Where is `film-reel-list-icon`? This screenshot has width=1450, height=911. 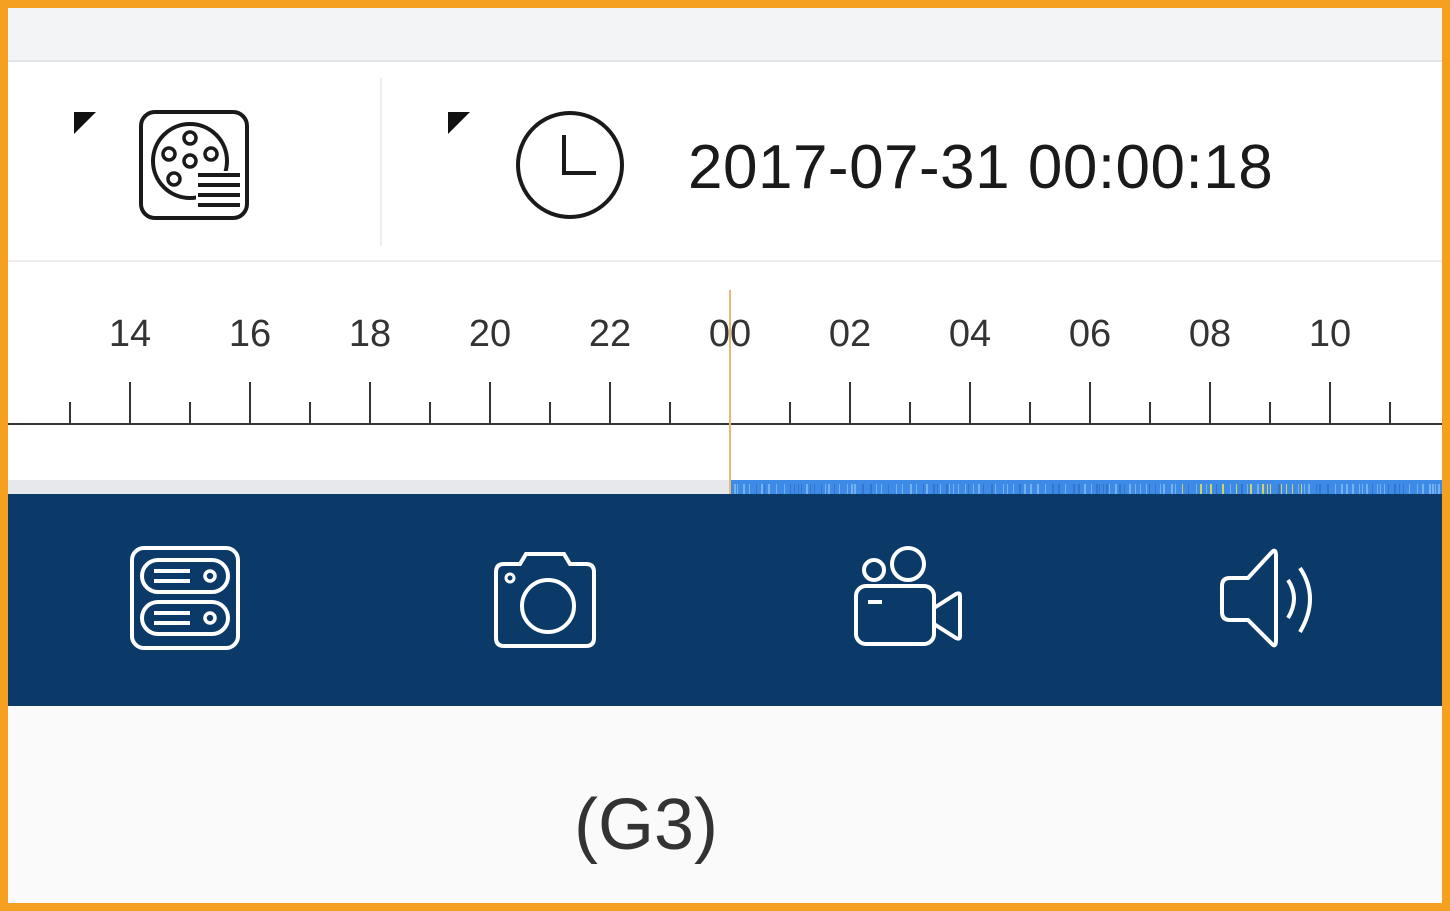
film-reel-list-icon is located at coordinates (194, 165).